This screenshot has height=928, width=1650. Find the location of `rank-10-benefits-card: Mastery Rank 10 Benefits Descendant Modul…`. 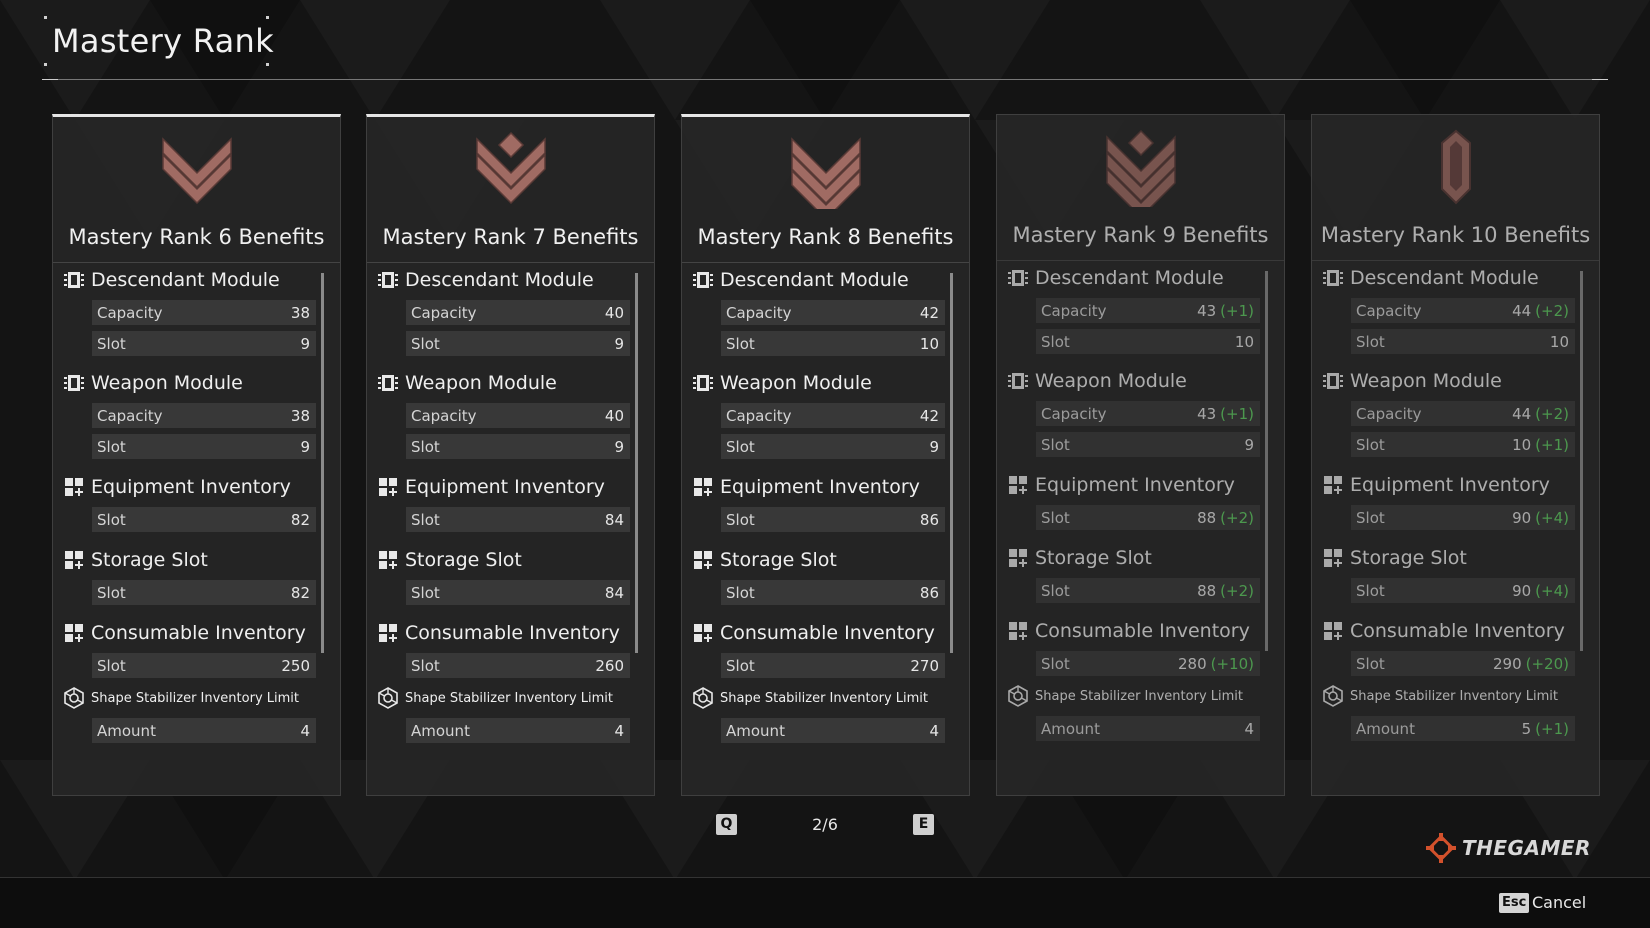

rank-10-benefits-card: Mastery Rank 10 Benefits Descendant Modul… is located at coordinates (1455, 455).